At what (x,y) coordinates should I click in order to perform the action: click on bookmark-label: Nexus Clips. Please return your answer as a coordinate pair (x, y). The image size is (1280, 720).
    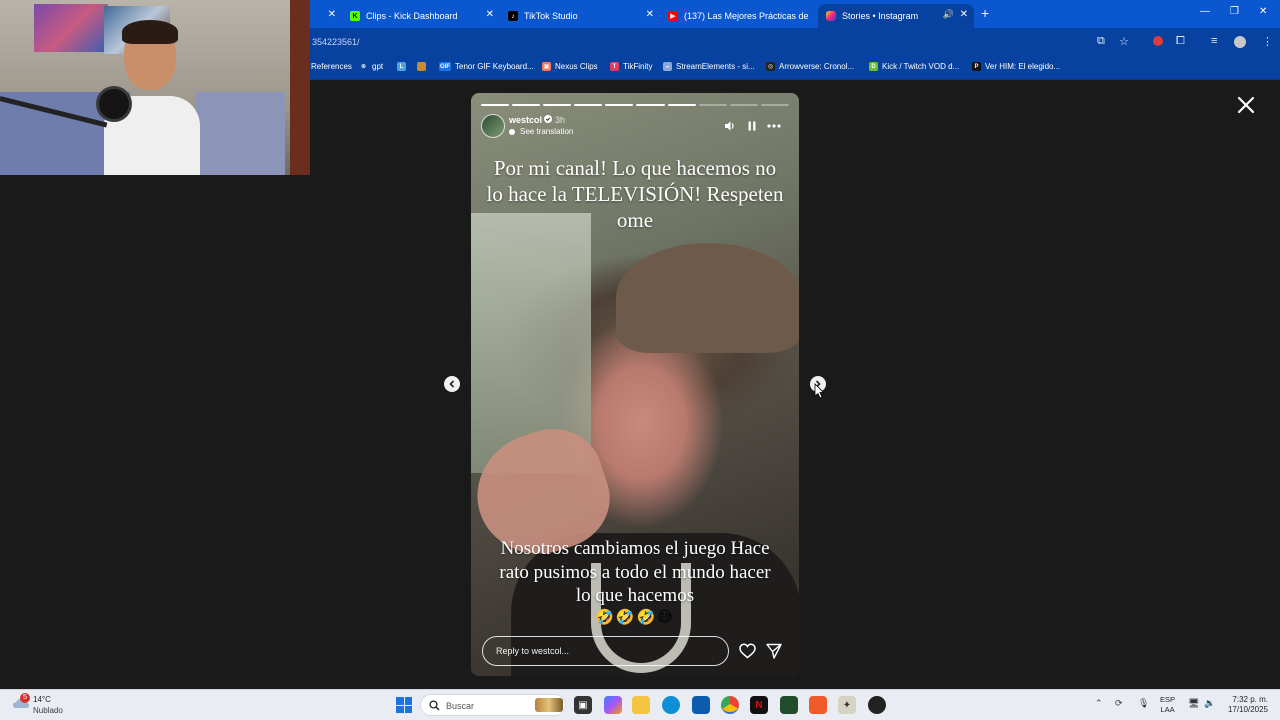
    Looking at the image, I should click on (576, 66).